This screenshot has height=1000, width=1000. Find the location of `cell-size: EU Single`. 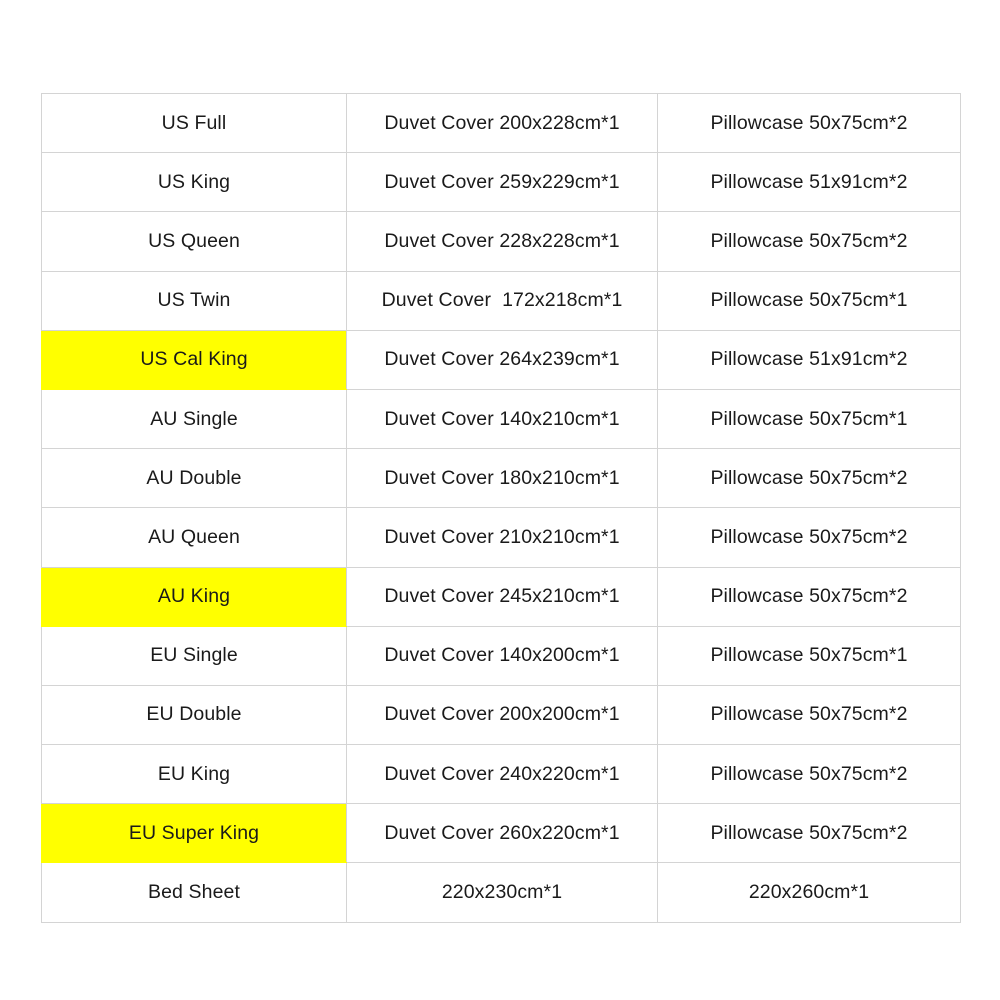

cell-size: EU Single is located at coordinates (194, 655).